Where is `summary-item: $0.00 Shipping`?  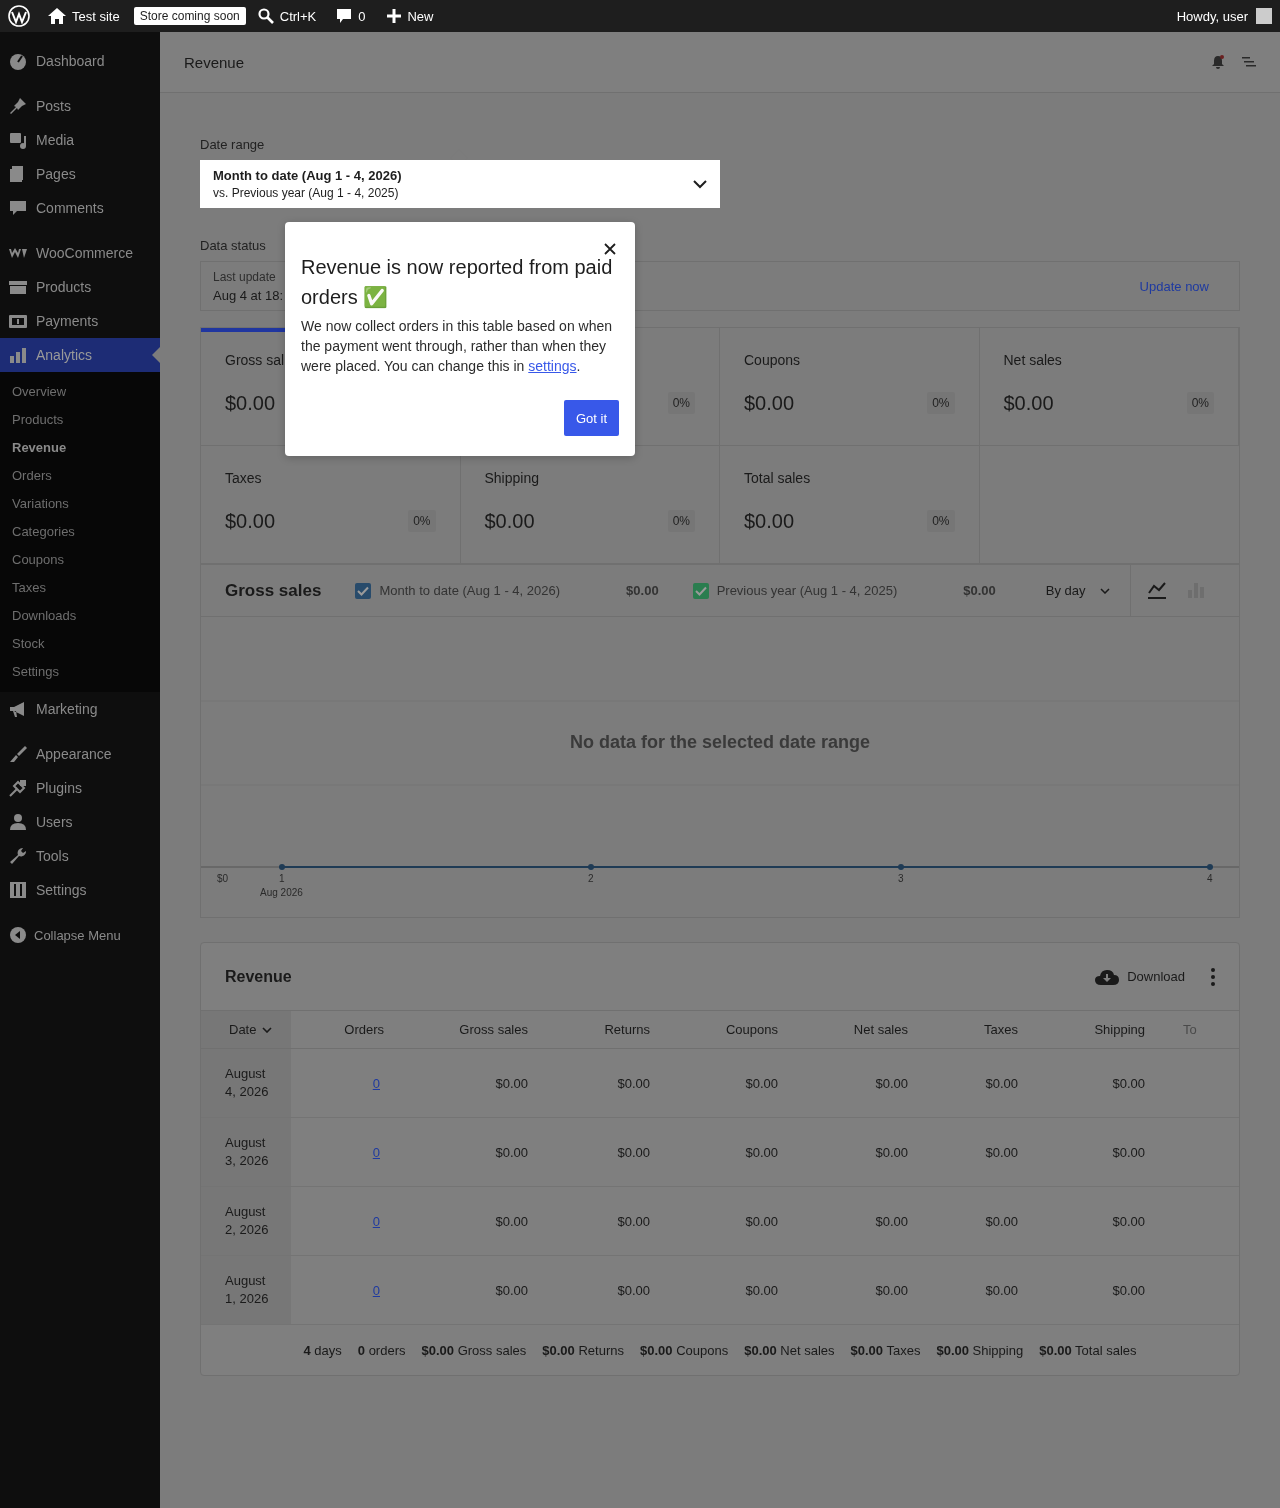 summary-item: $0.00 Shipping is located at coordinates (980, 1350).